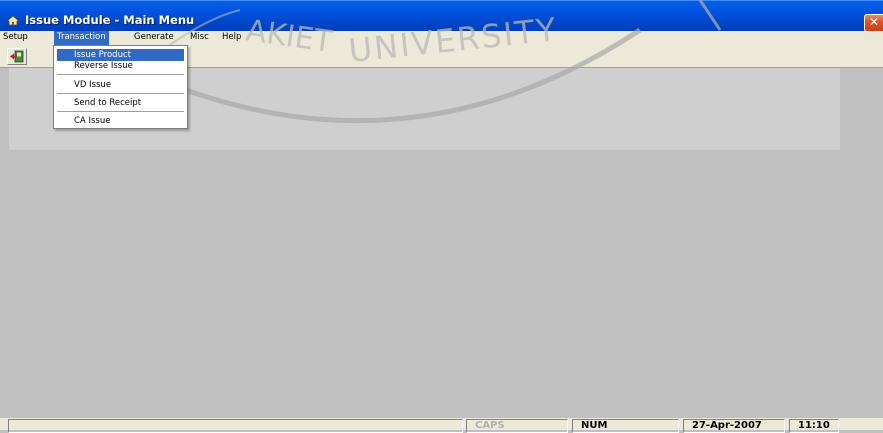 The height and width of the screenshot is (433, 883). What do you see at coordinates (625, 426) in the screenshot?
I see `status-num: NUM` at bounding box center [625, 426].